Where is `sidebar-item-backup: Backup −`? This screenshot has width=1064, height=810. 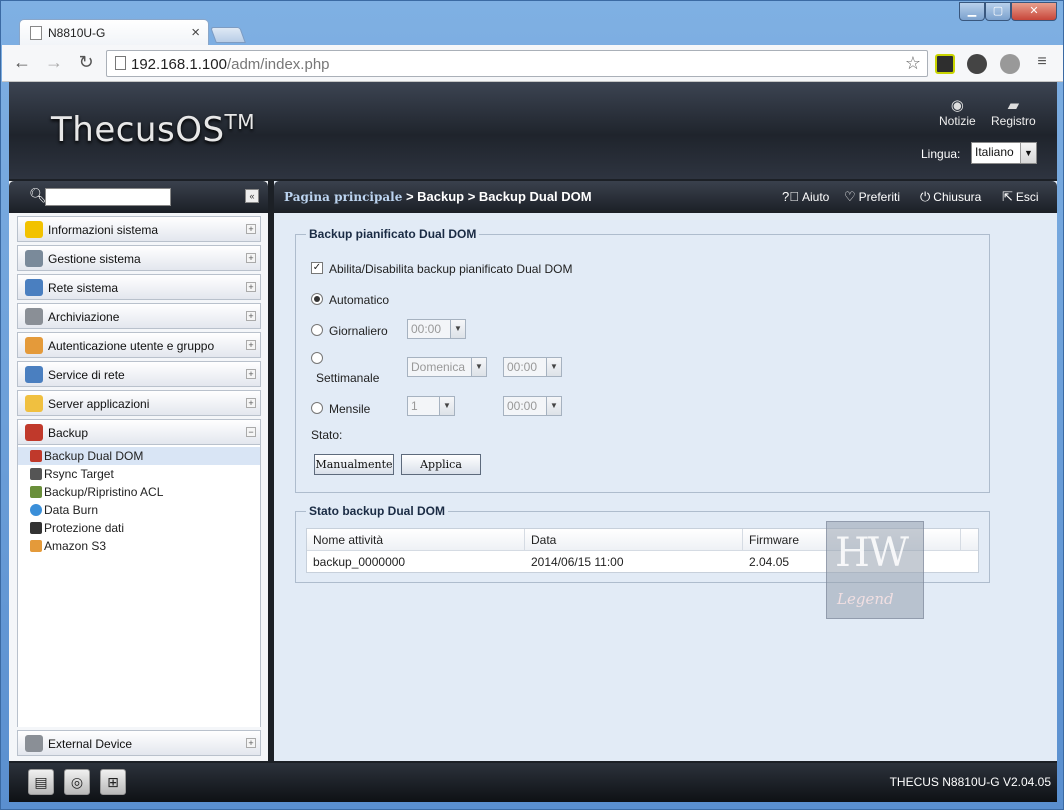 sidebar-item-backup: Backup − is located at coordinates (139, 432).